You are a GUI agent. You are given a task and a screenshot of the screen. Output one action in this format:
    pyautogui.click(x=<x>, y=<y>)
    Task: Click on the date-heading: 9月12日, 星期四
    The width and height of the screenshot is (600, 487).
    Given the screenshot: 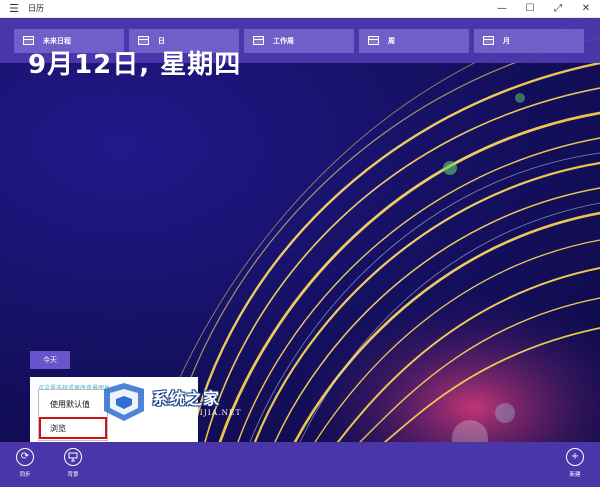 What is the action you would take?
    pyautogui.click(x=135, y=65)
    